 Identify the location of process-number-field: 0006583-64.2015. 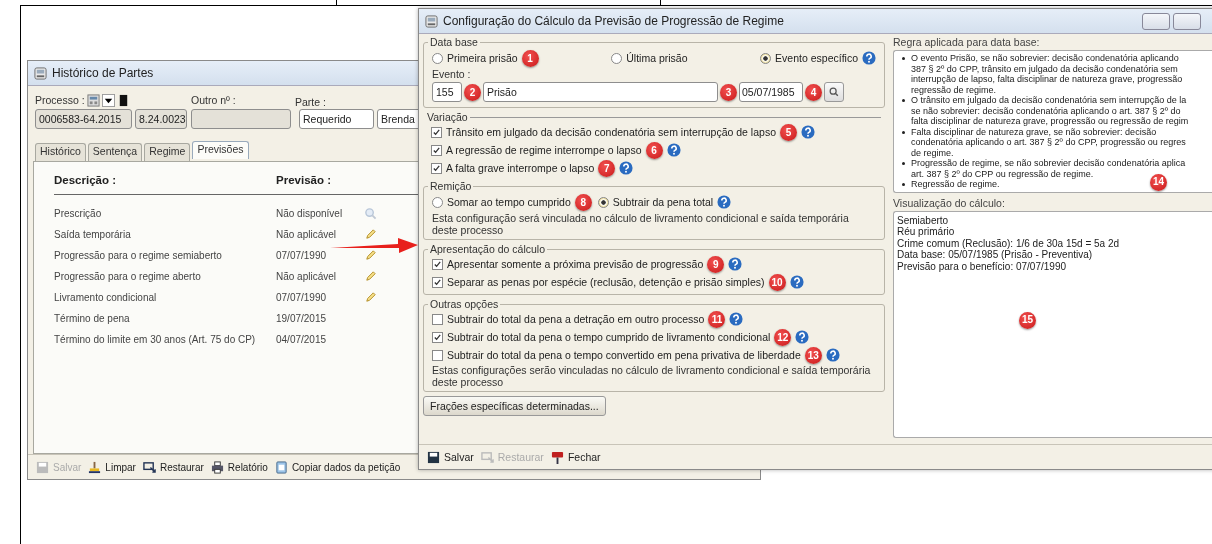
(83, 119).